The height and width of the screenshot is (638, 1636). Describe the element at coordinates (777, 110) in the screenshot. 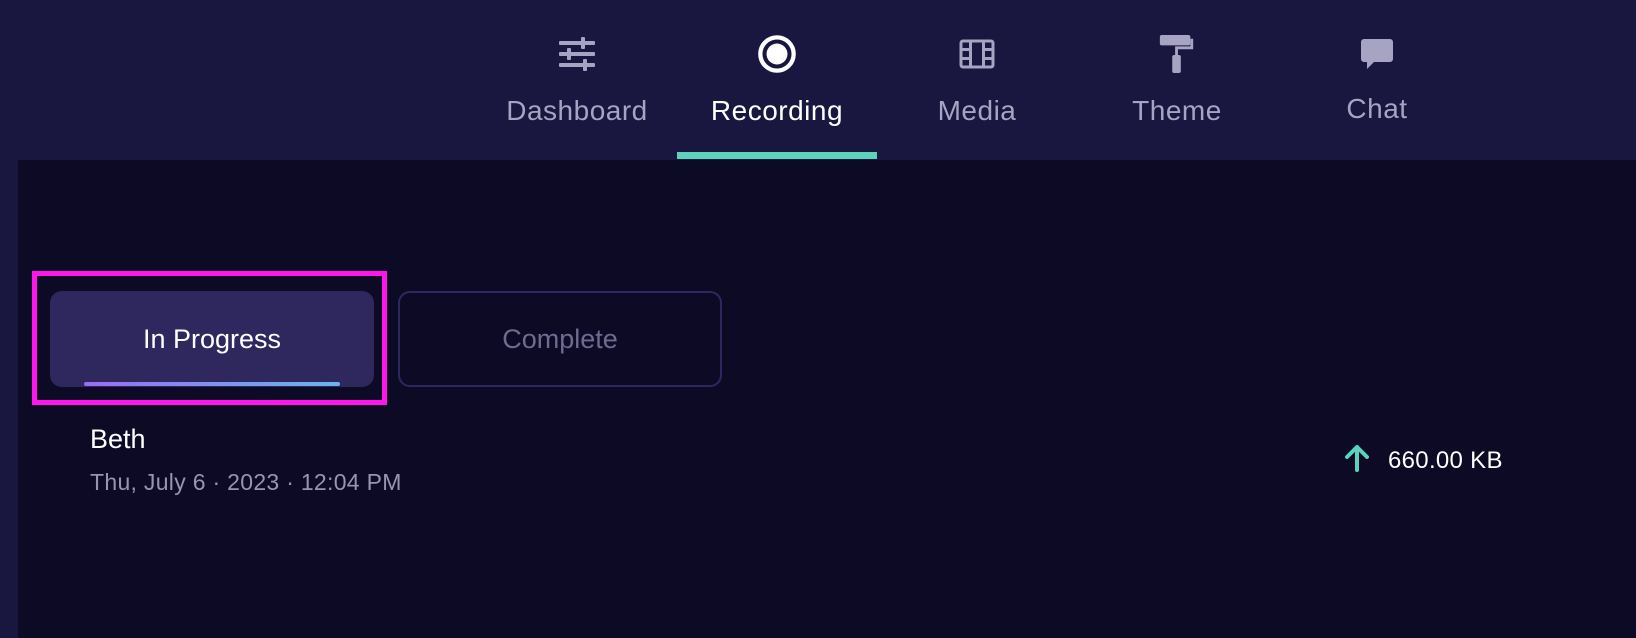

I see `tab-recording-label: Recording` at that location.